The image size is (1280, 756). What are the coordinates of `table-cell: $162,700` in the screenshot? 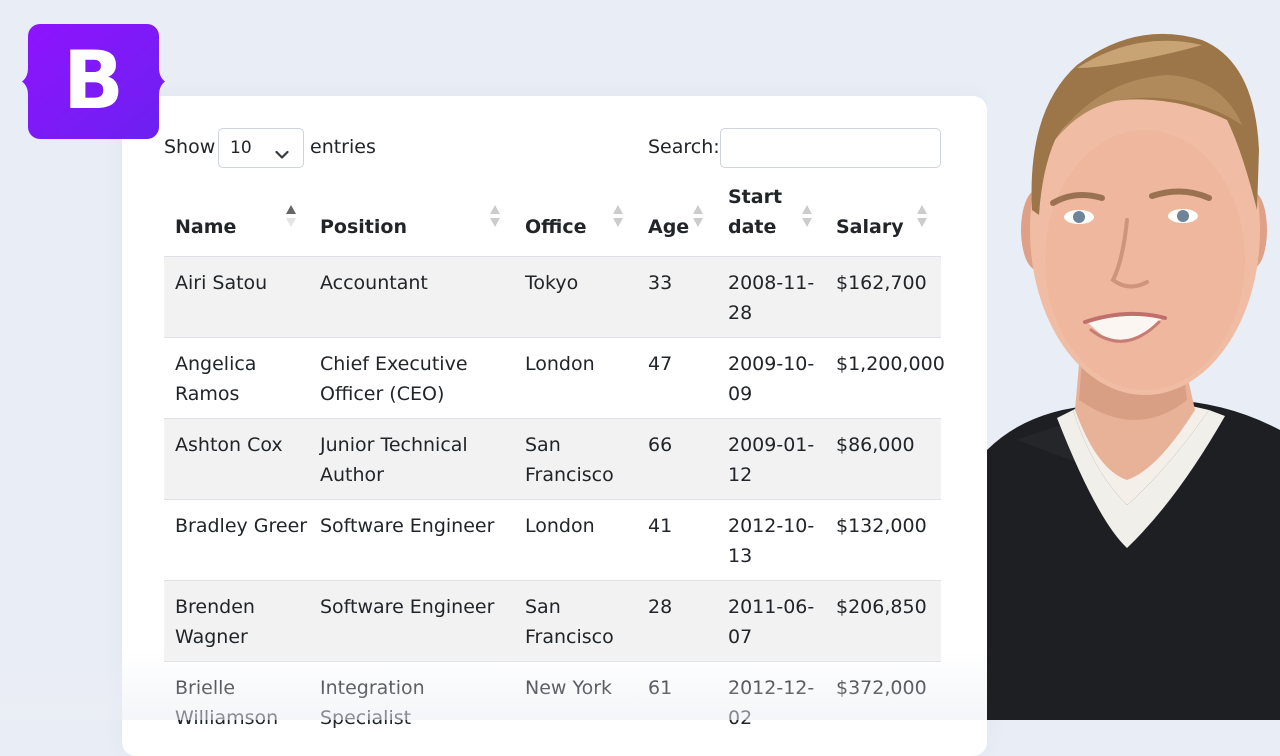 It's located at (881, 283).